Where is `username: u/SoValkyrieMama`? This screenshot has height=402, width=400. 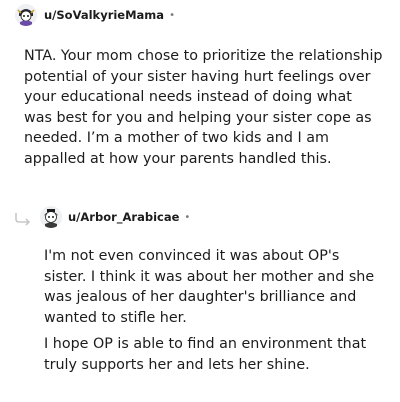
username: u/SoValkyrieMama is located at coordinates (104, 15).